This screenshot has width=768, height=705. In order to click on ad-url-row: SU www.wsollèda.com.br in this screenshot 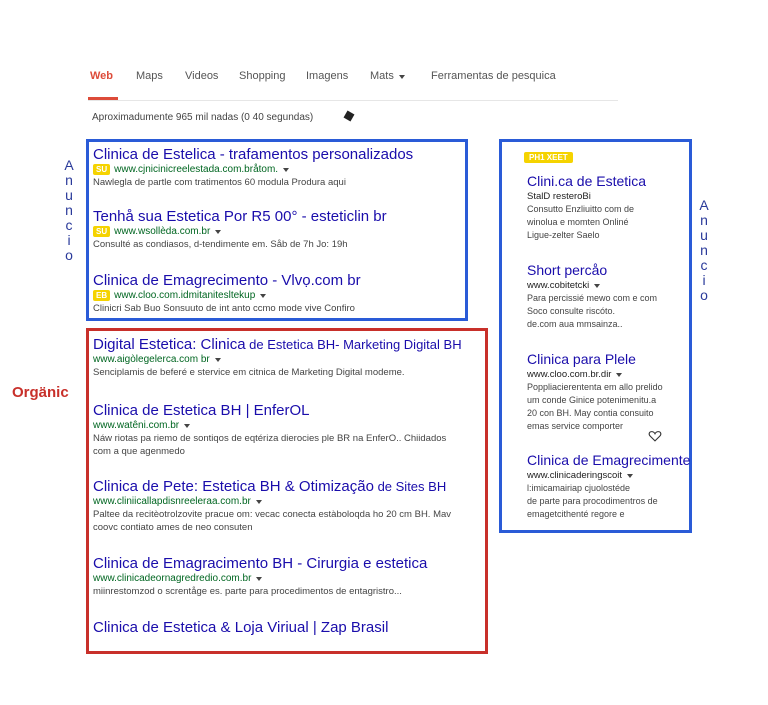, I will do `click(240, 231)`.